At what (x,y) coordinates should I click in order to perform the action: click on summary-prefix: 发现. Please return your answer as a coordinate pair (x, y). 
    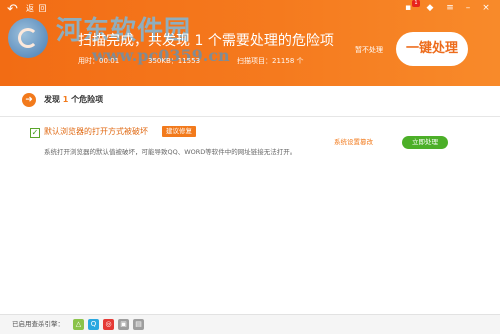
    Looking at the image, I should click on (52, 99).